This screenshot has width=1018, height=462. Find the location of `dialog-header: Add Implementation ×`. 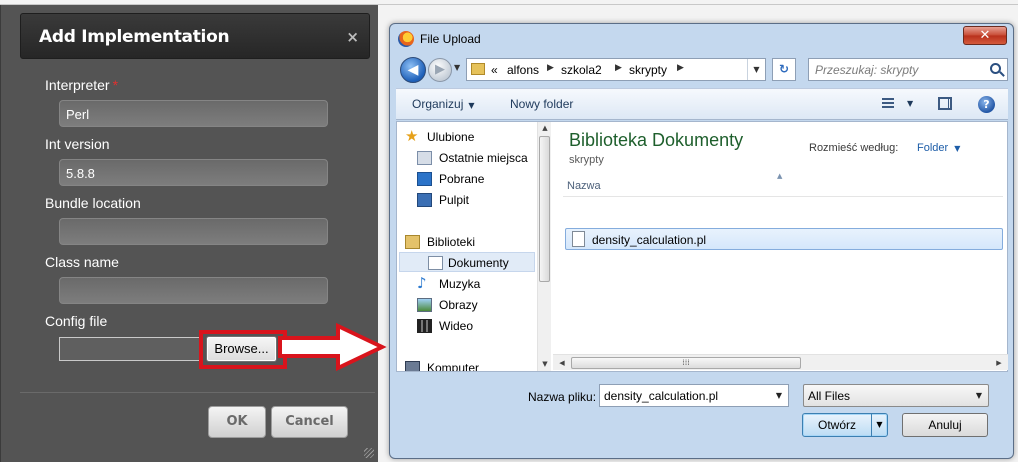

dialog-header: Add Implementation × is located at coordinates (195, 36).